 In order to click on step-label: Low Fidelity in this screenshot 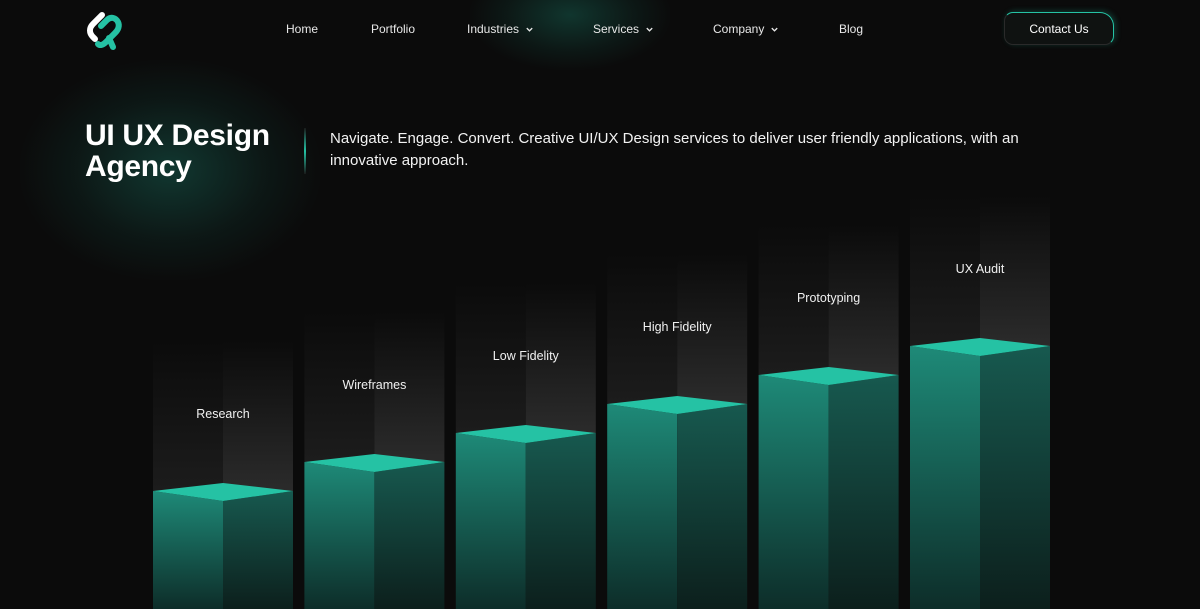, I will do `click(525, 356)`.